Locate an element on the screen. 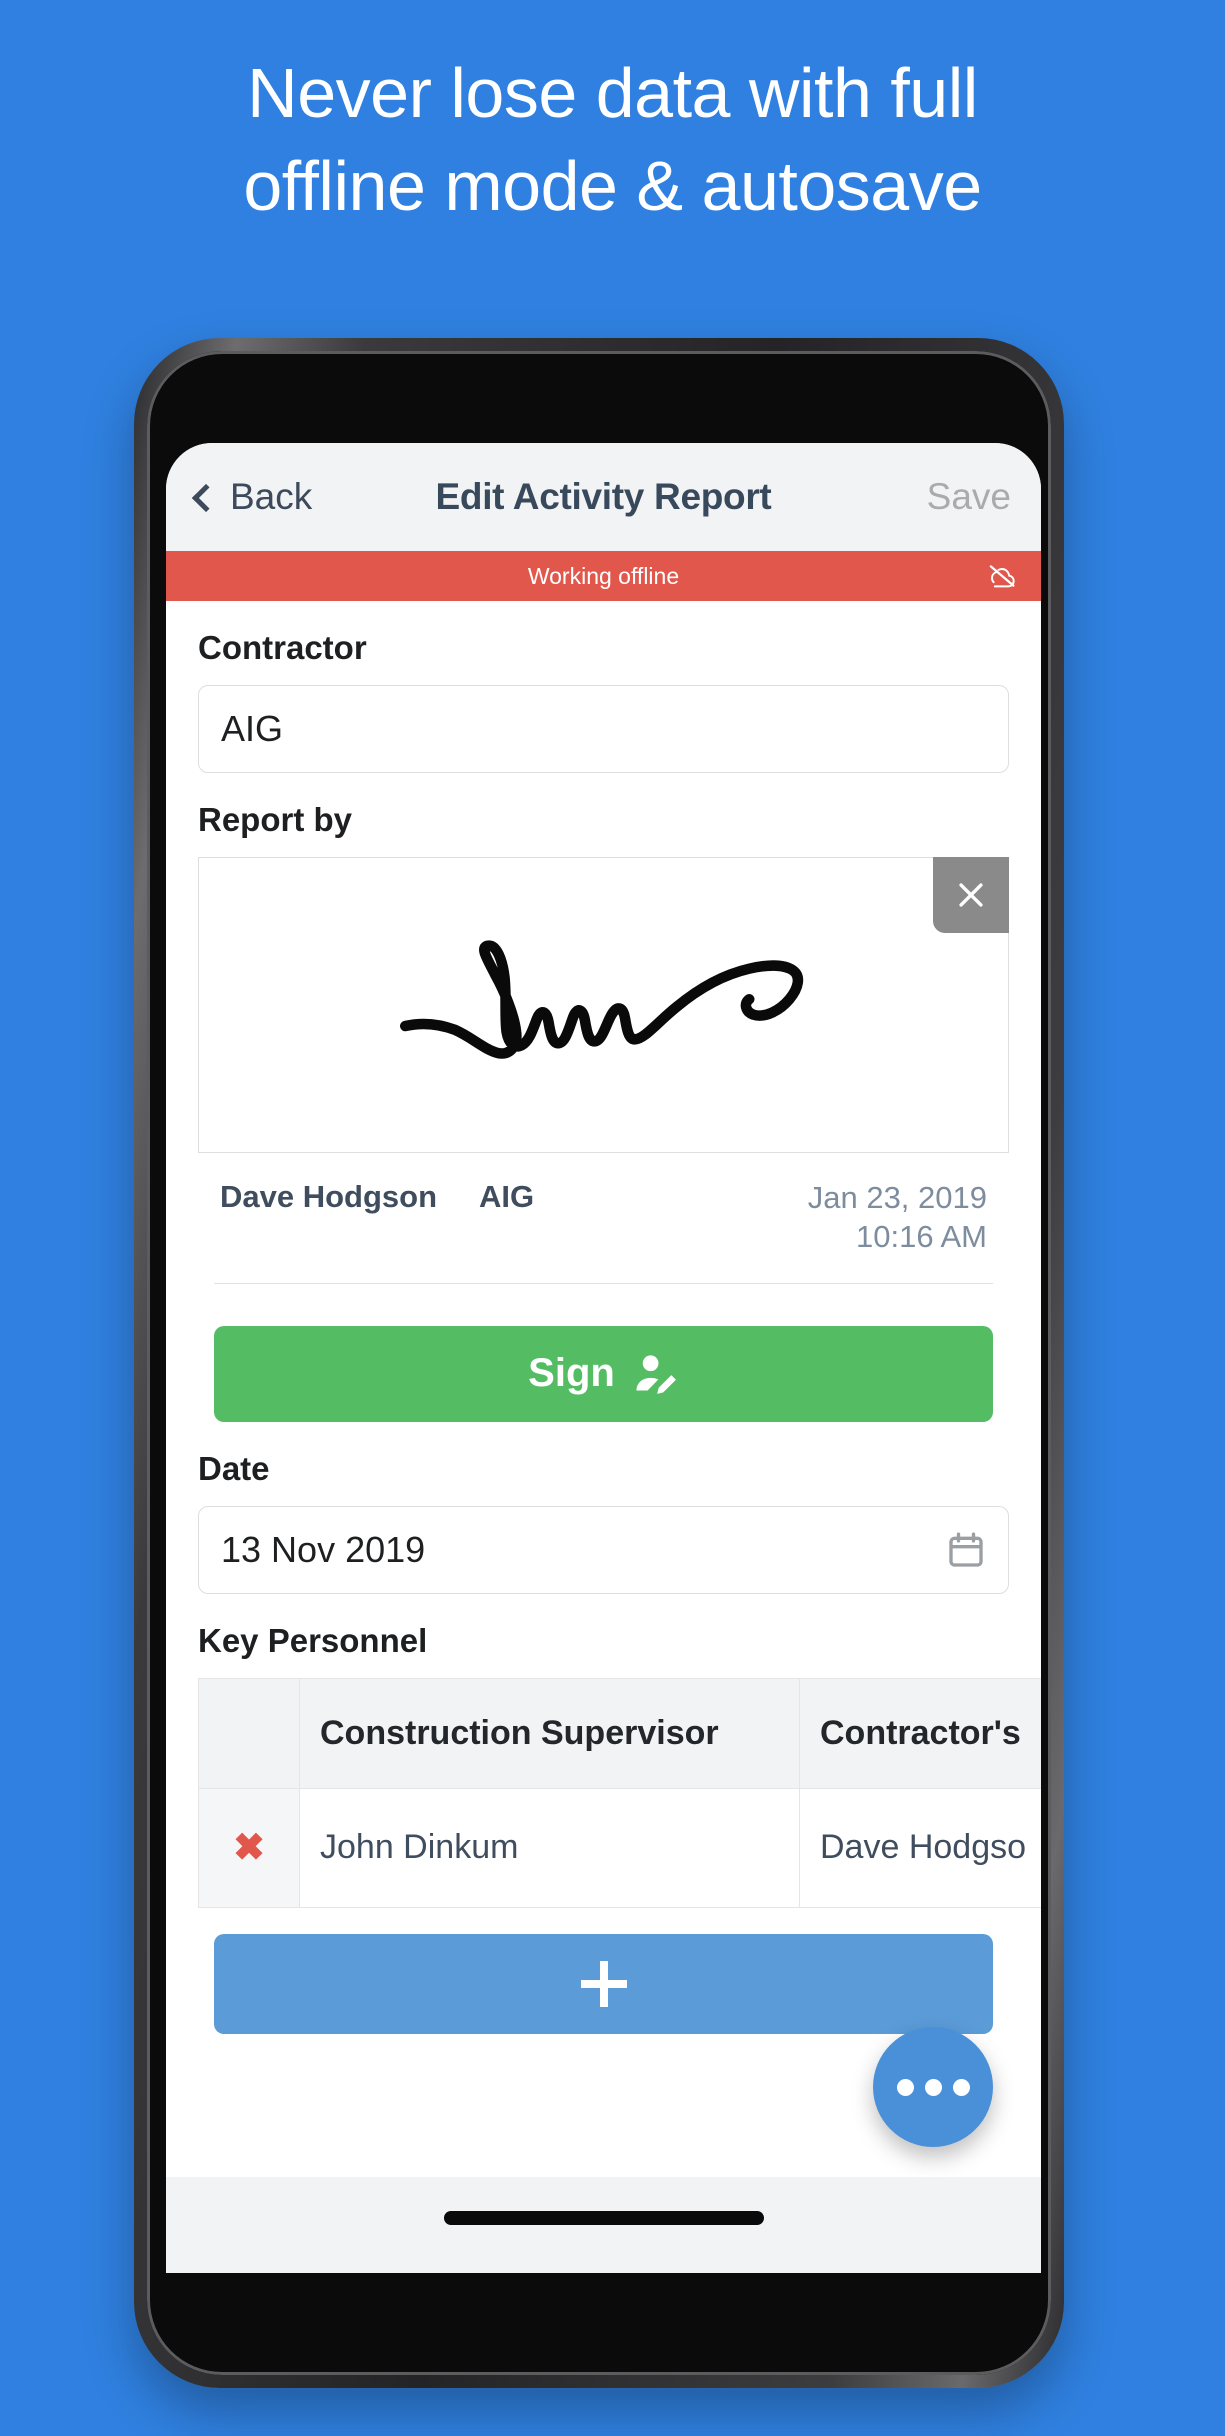 The height and width of the screenshot is (2436, 1225). add-row-button is located at coordinates (603, 1983).